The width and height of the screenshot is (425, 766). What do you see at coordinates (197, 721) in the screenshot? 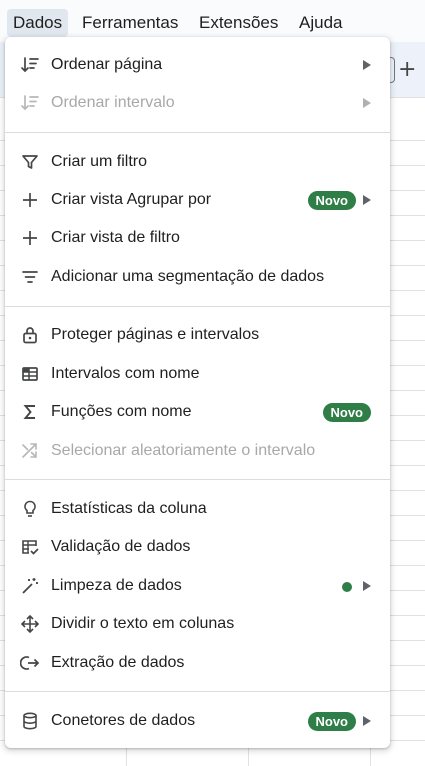
I see `menu-item-data-connectors: Conetores de dados Novo` at bounding box center [197, 721].